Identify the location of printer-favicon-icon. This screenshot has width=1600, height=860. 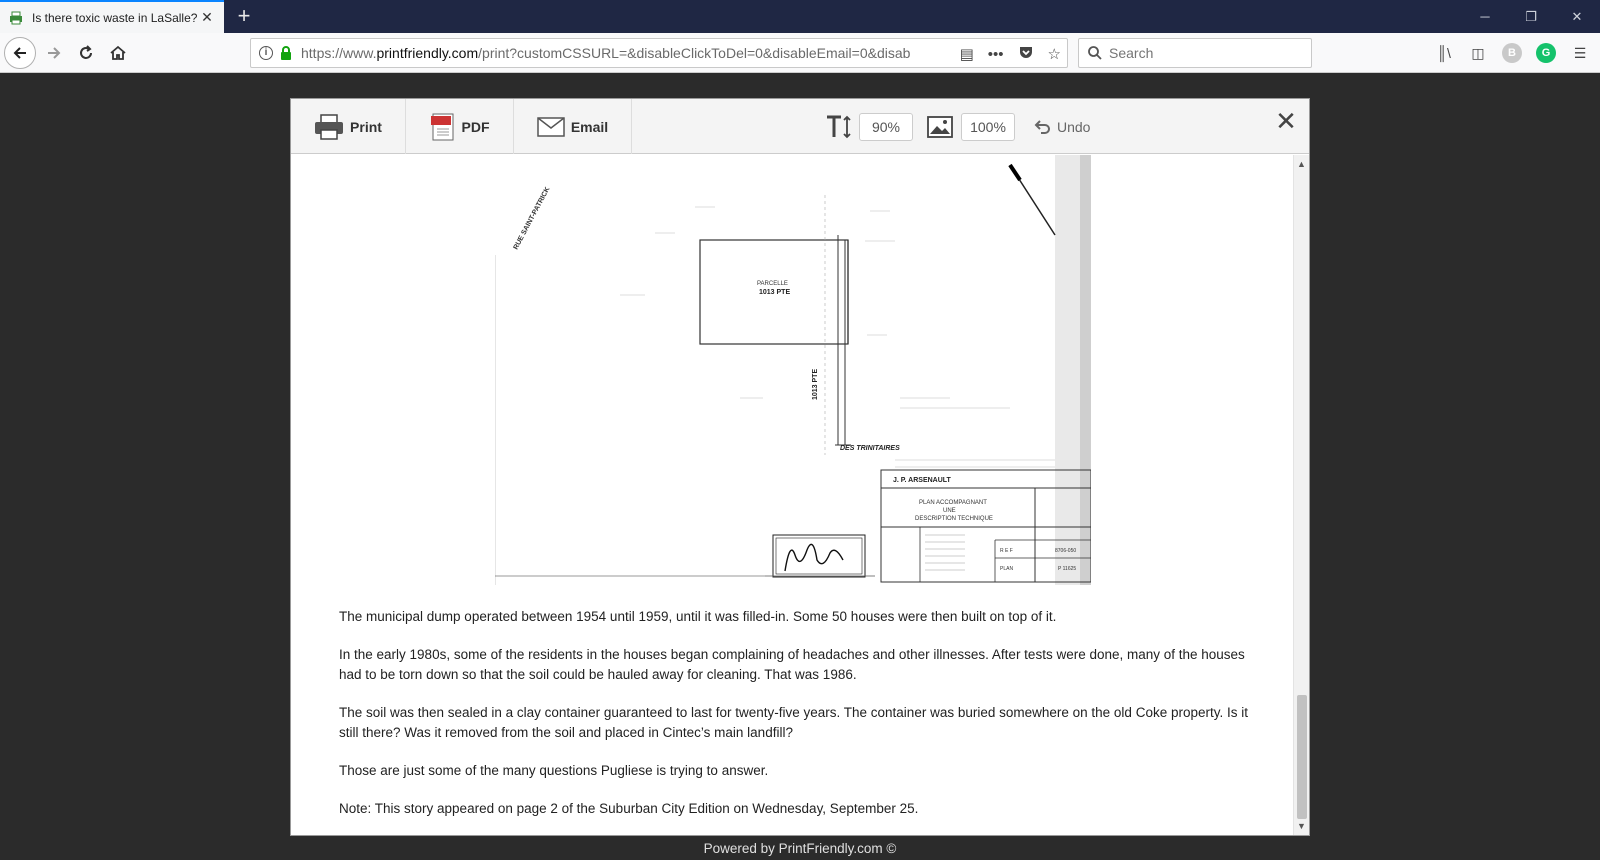
(16, 18).